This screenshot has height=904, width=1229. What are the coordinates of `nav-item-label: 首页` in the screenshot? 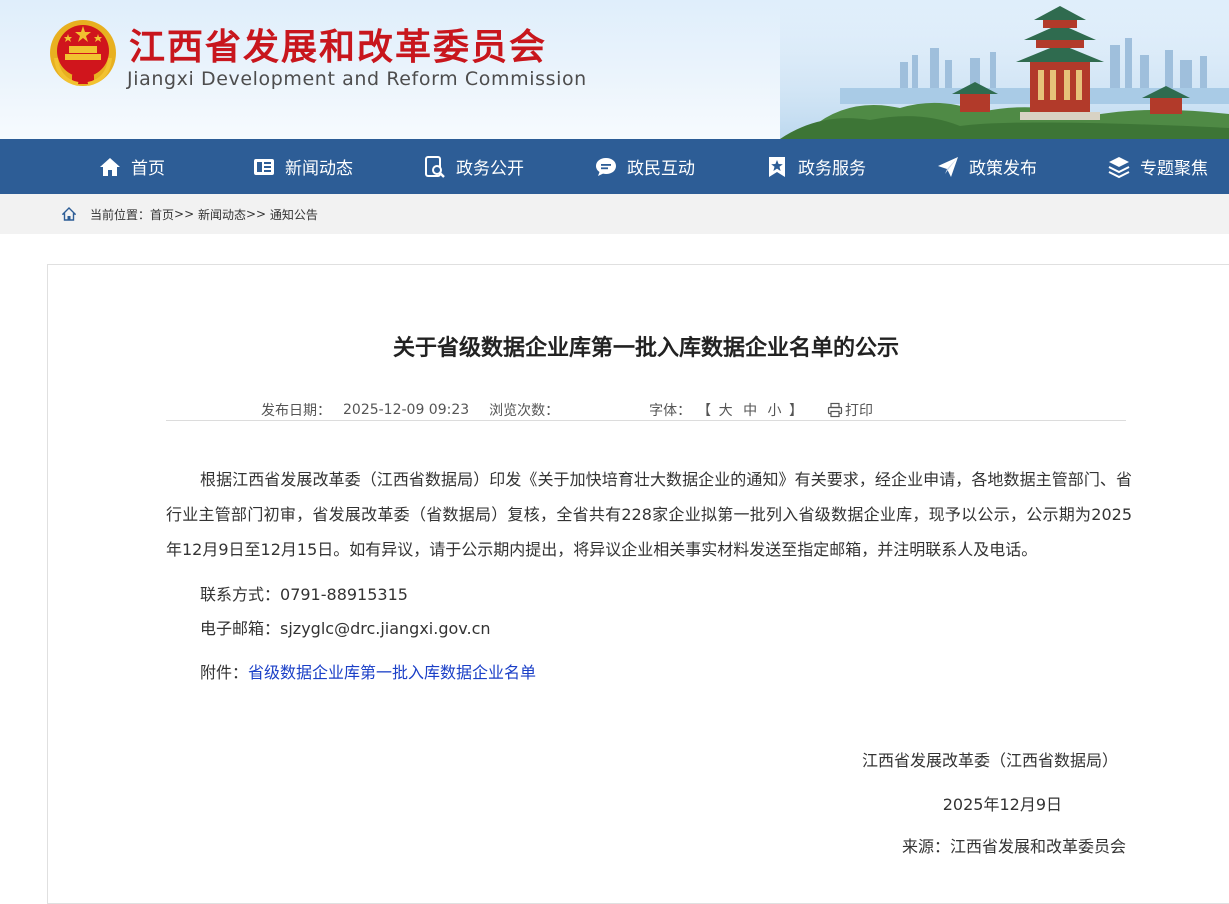 It's located at (148, 169).